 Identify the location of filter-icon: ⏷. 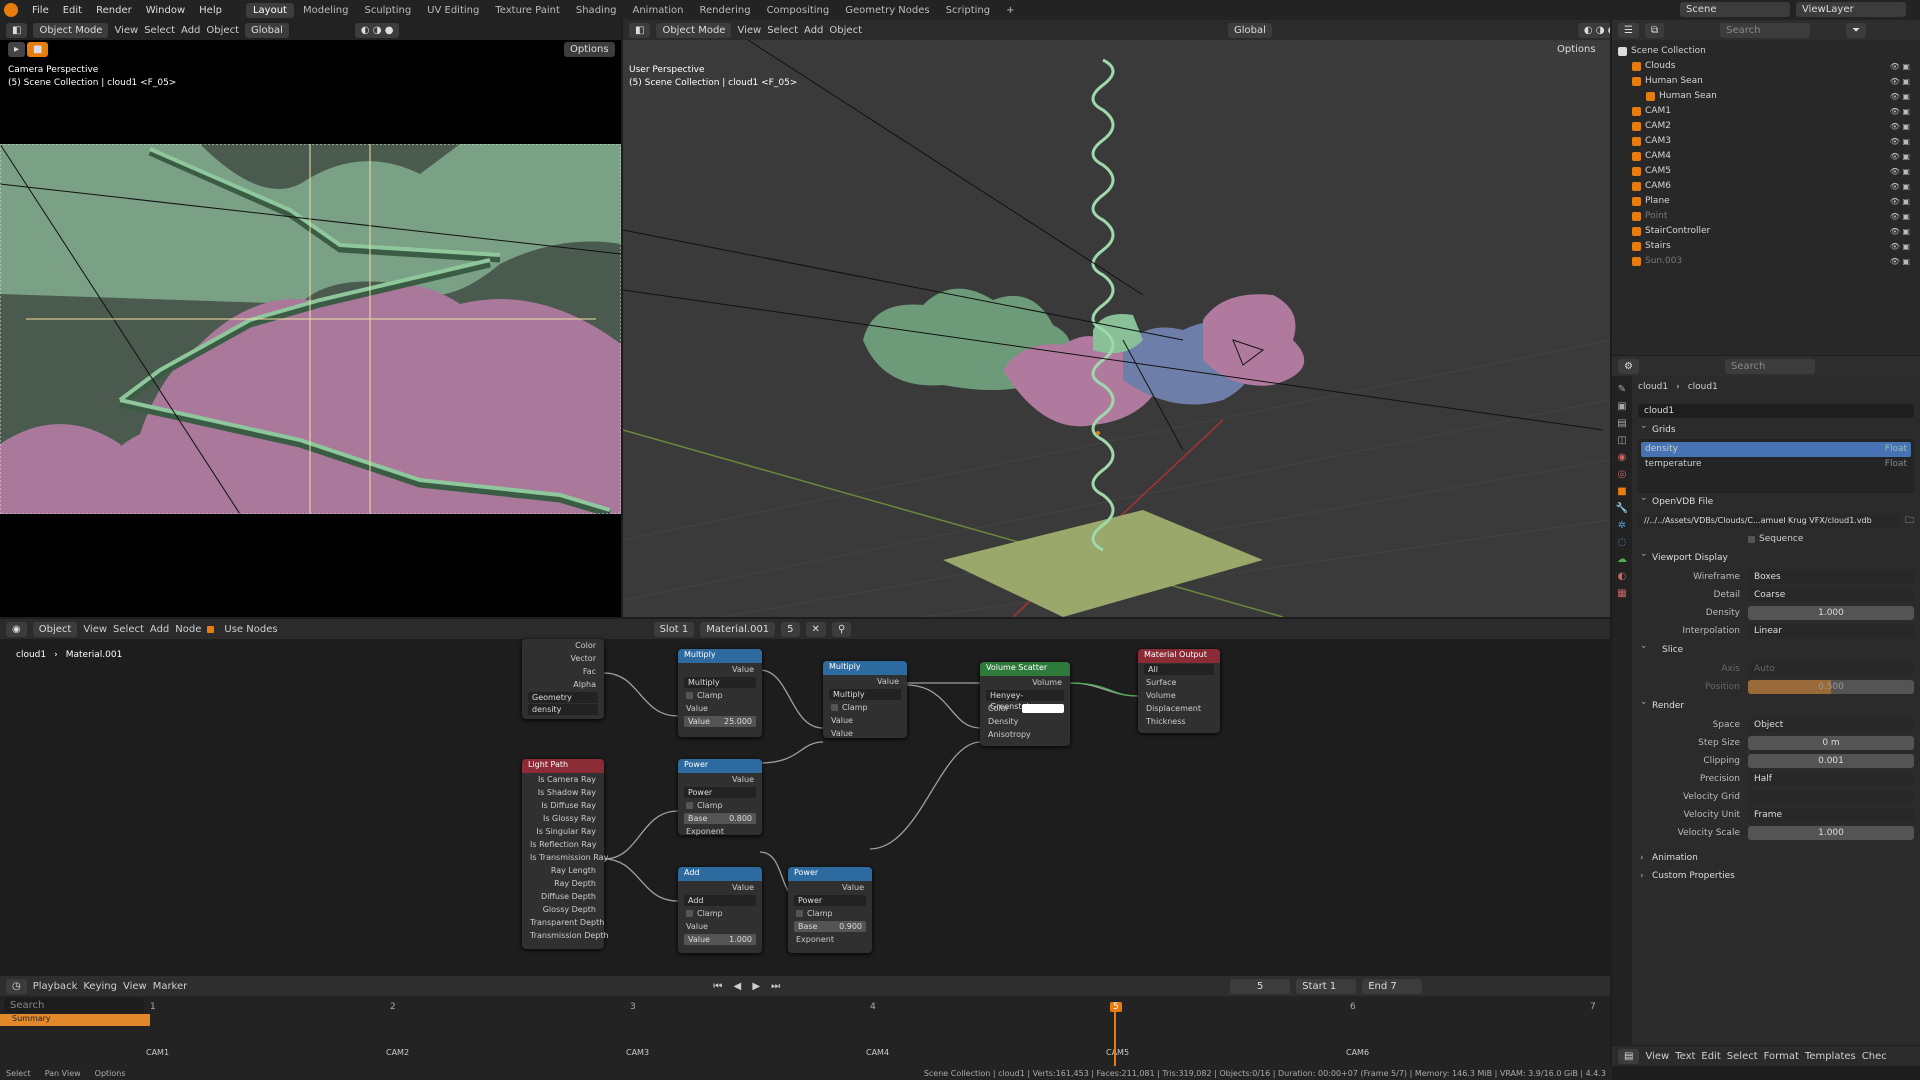
(1856, 30).